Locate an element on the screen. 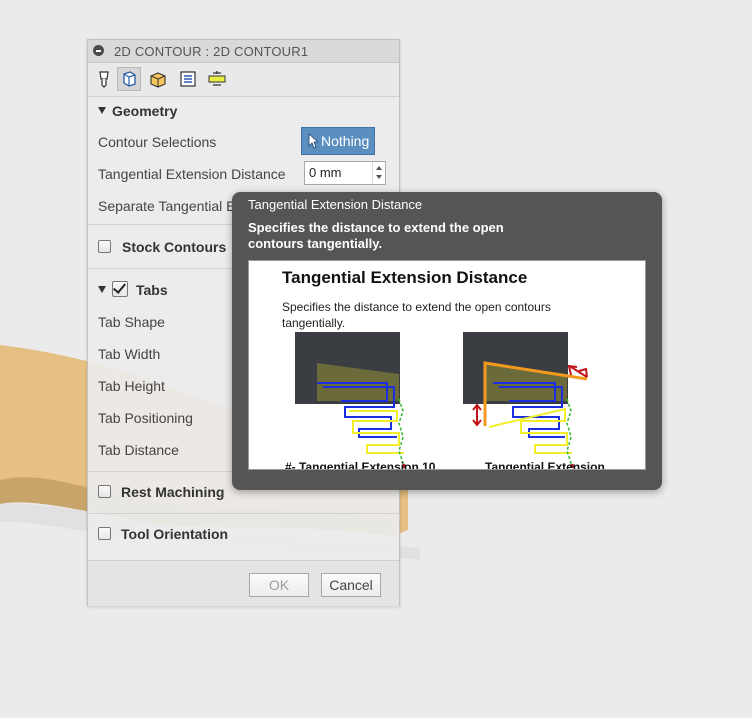  tab-height-label: Tab Height is located at coordinates (131, 386).